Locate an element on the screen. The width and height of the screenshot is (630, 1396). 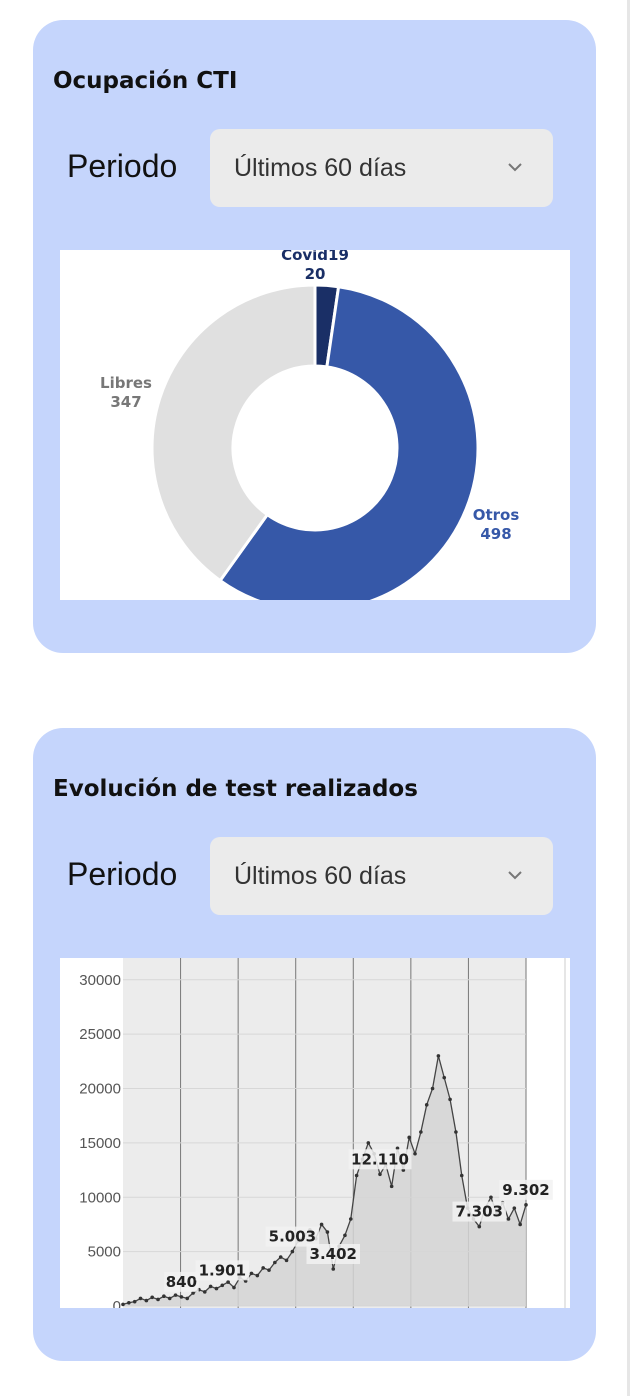
y-tick-label: 20000 is located at coordinates (100, 1089).